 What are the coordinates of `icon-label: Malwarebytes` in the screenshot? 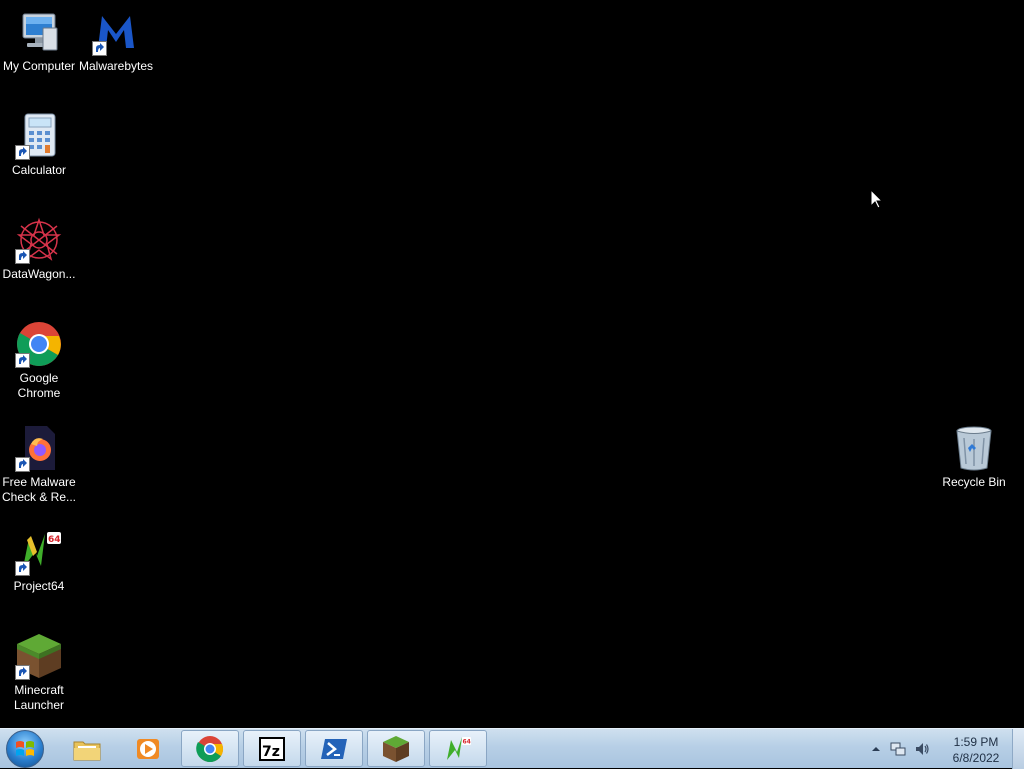 It's located at (116, 66).